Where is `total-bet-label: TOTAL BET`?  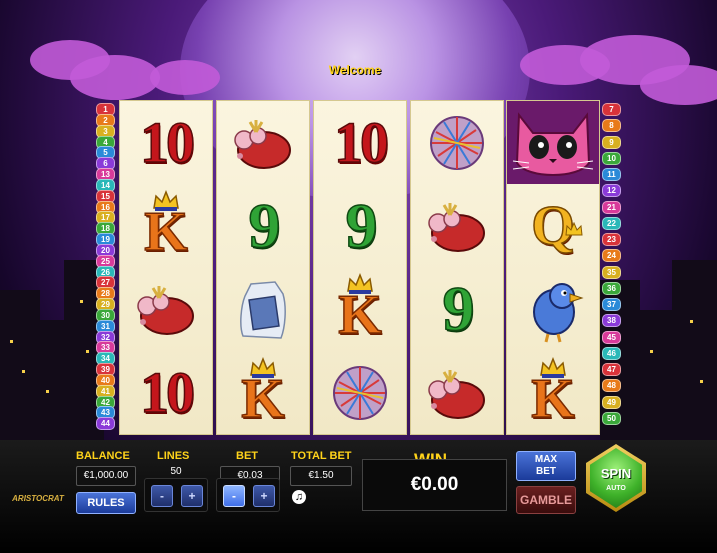 total-bet-label: TOTAL BET is located at coordinates (321, 456).